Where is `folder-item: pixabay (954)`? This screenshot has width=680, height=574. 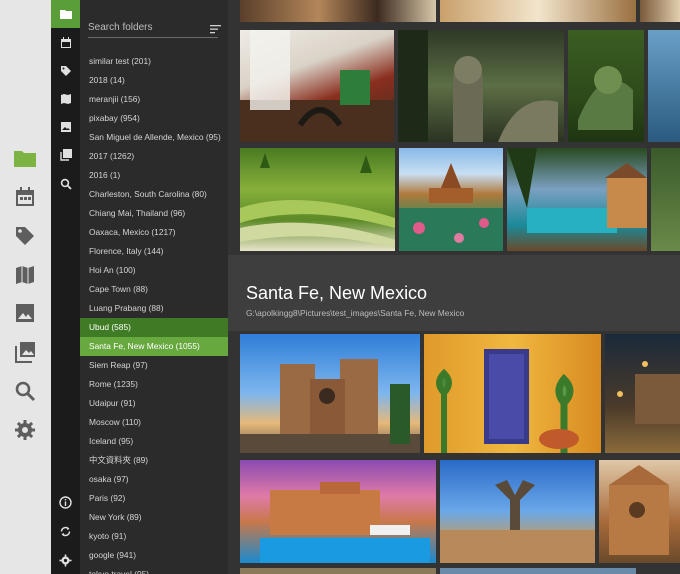 folder-item: pixabay (954) is located at coordinates (154, 118).